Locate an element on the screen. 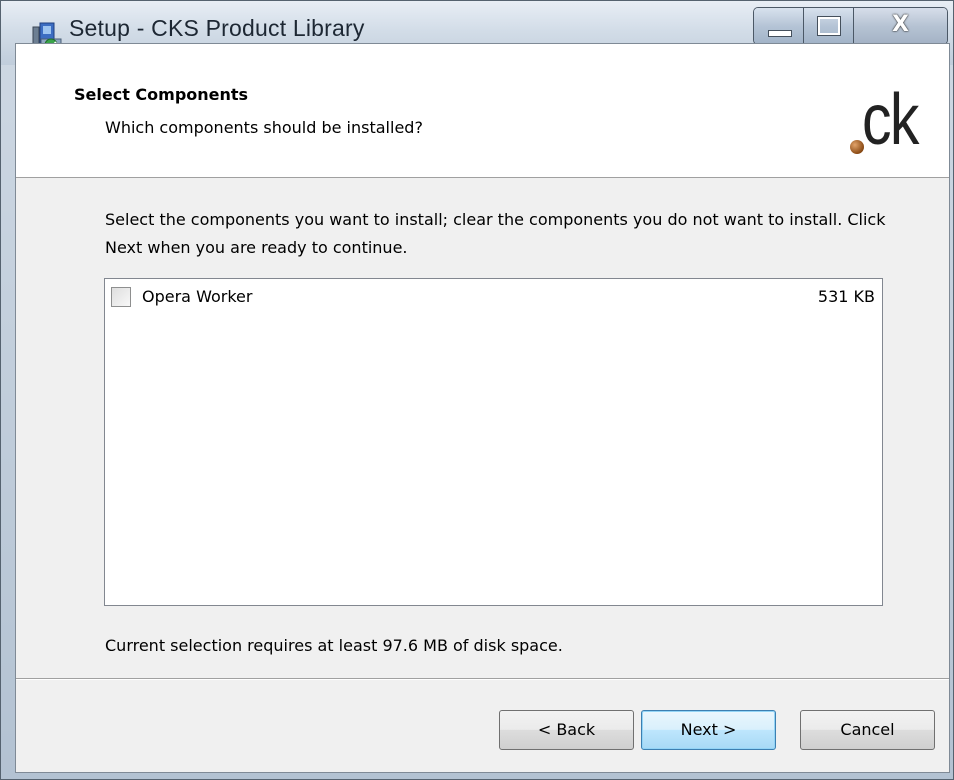  window-title: Setup - CKS Product Library is located at coordinates (217, 28).